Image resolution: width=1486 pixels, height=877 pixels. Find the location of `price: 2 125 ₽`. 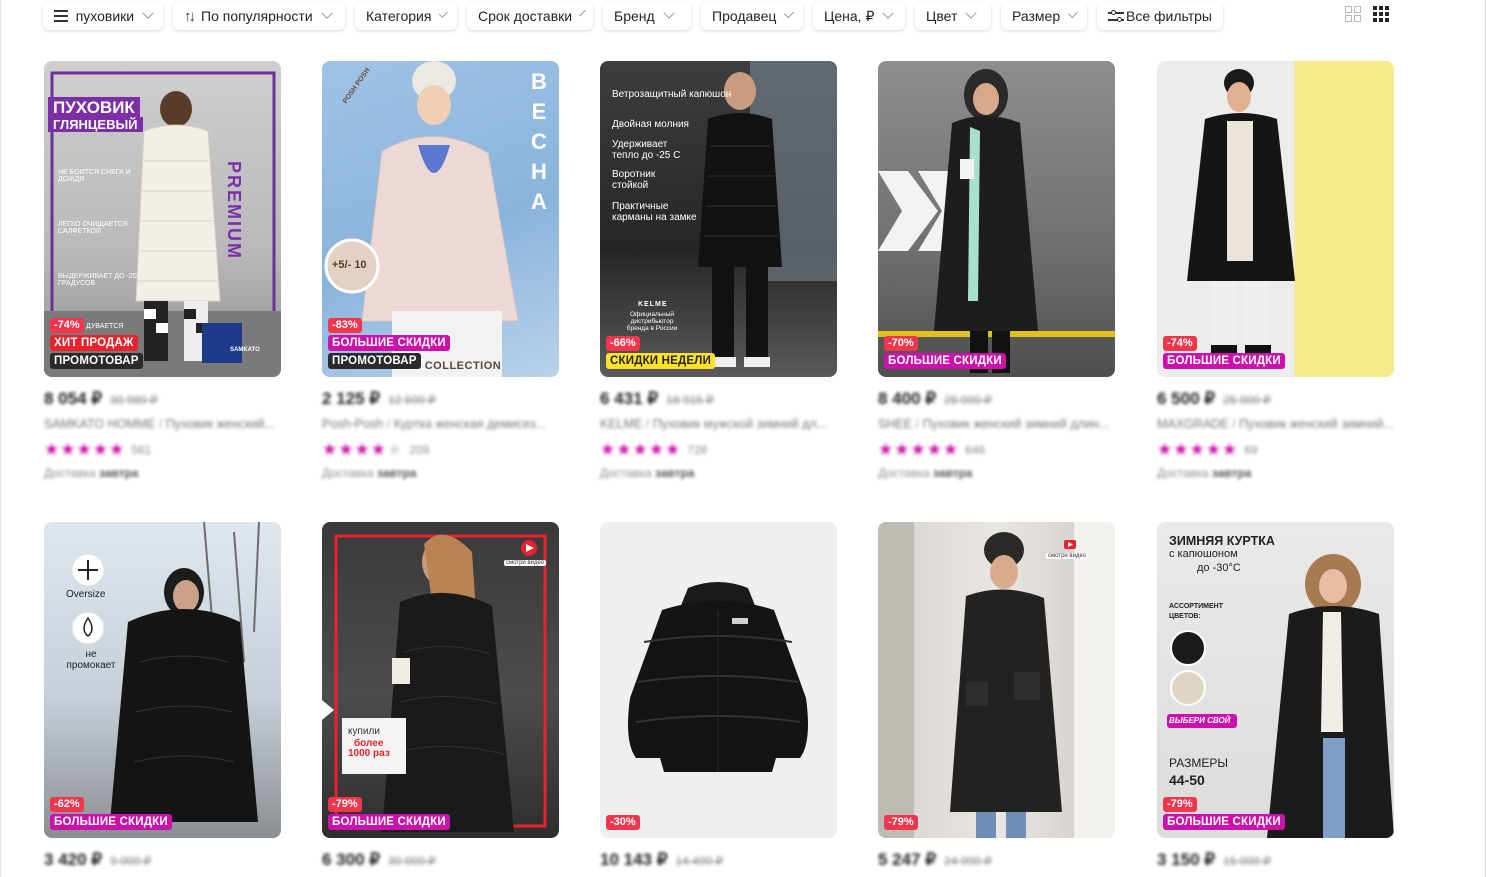

price: 2 125 ₽ is located at coordinates (351, 398).